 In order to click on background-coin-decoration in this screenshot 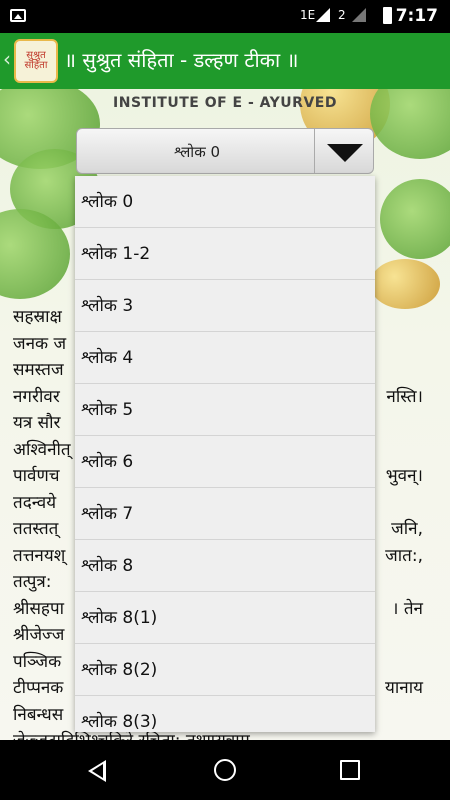, I will do `click(405, 284)`.